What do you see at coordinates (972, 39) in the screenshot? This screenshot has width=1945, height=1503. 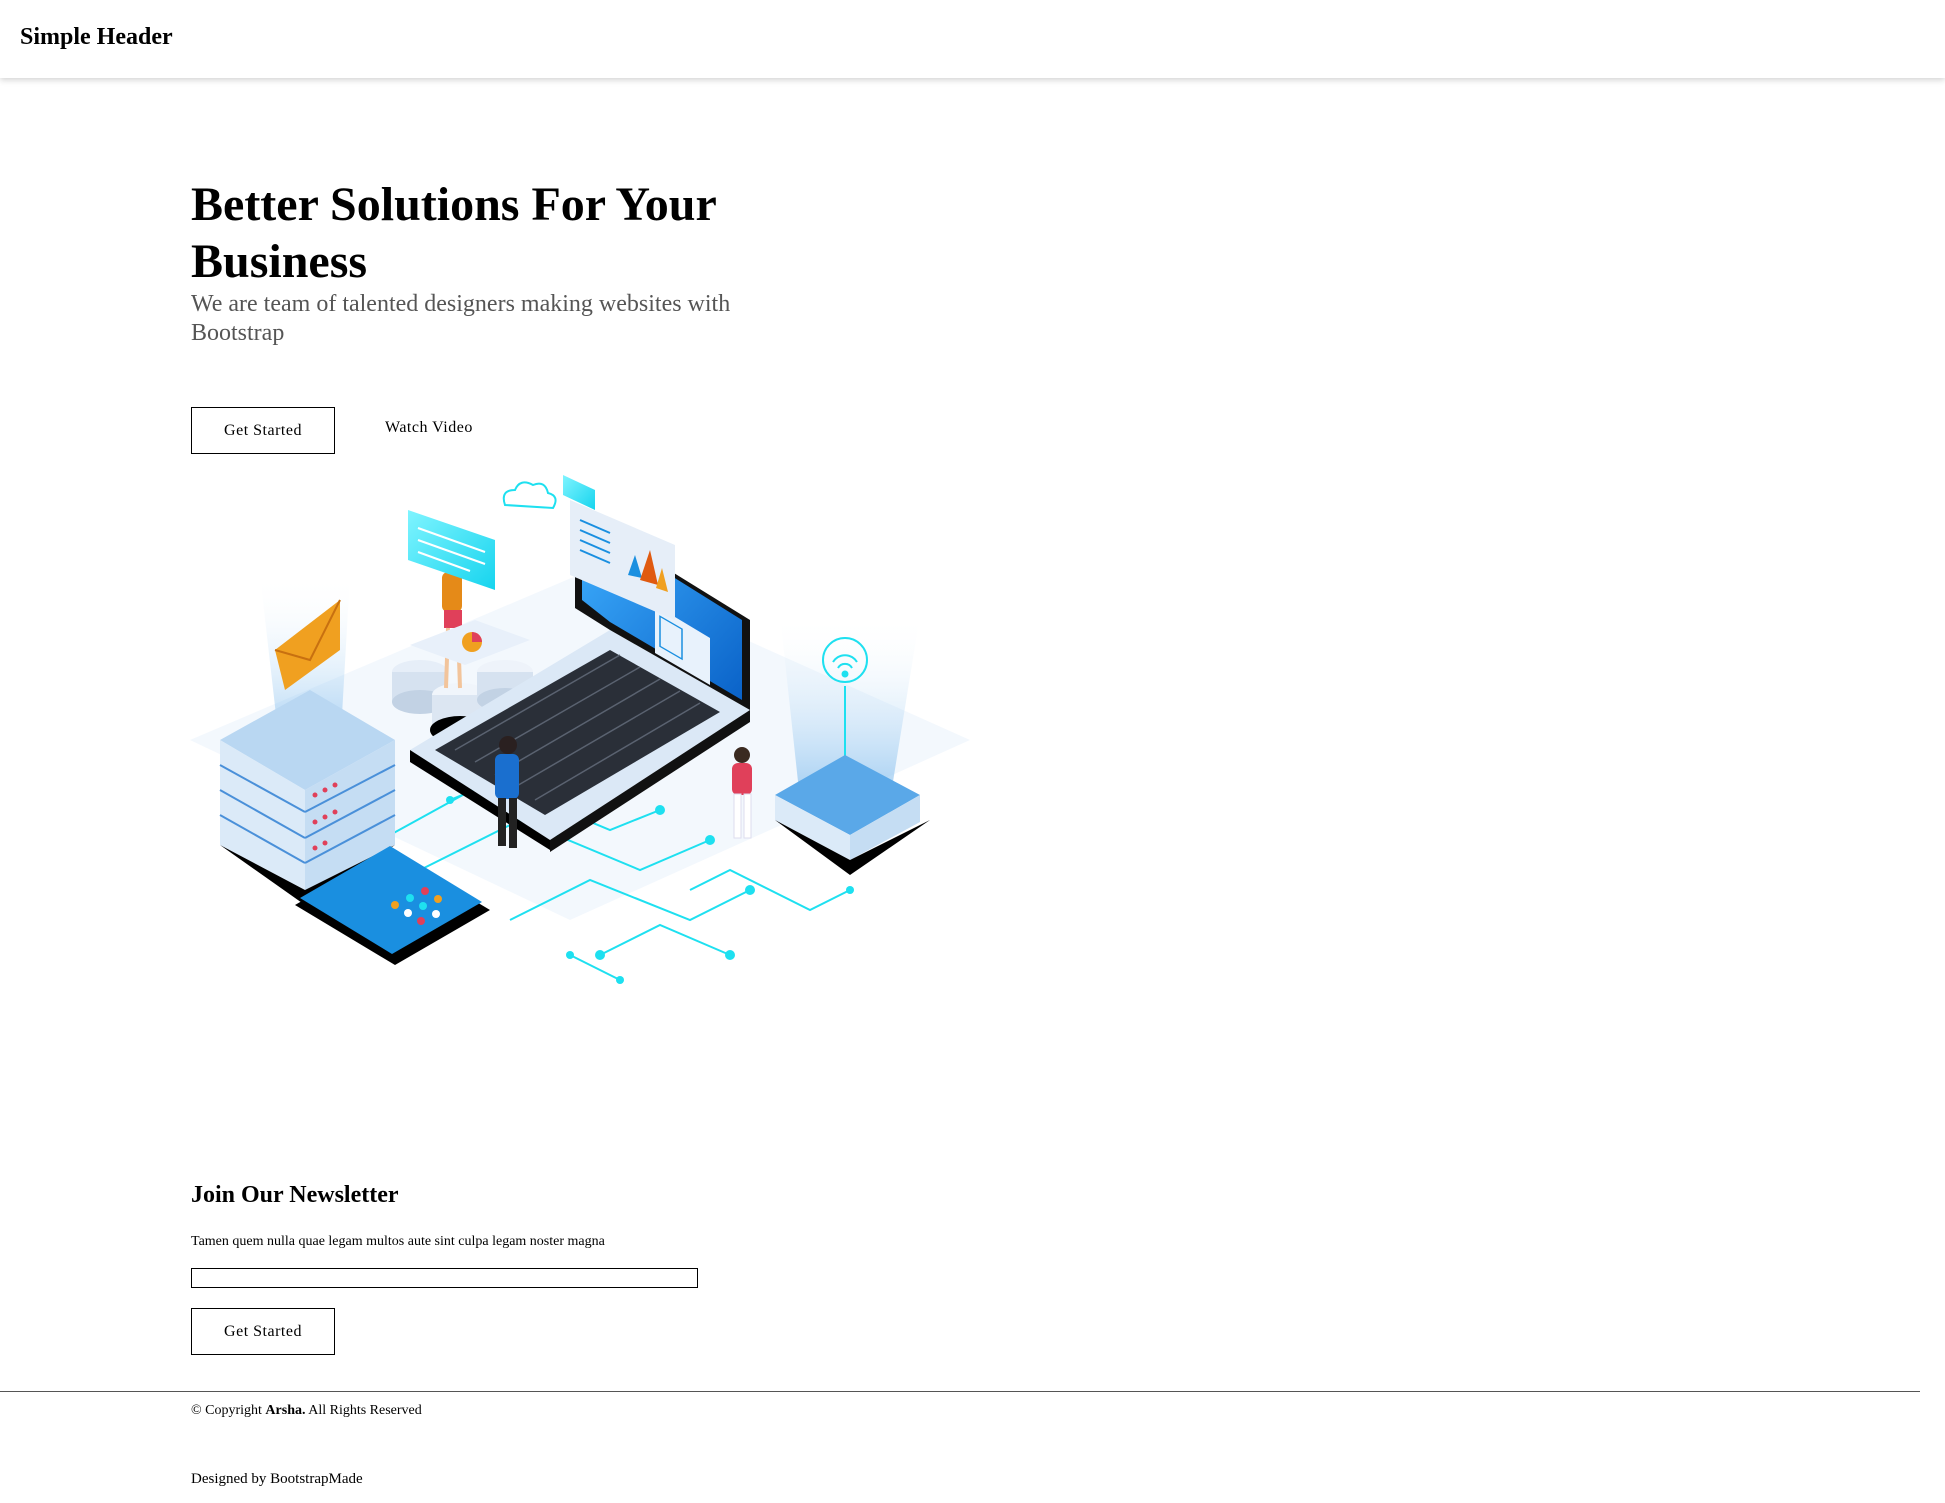 I see `site-header: Simple Header` at bounding box center [972, 39].